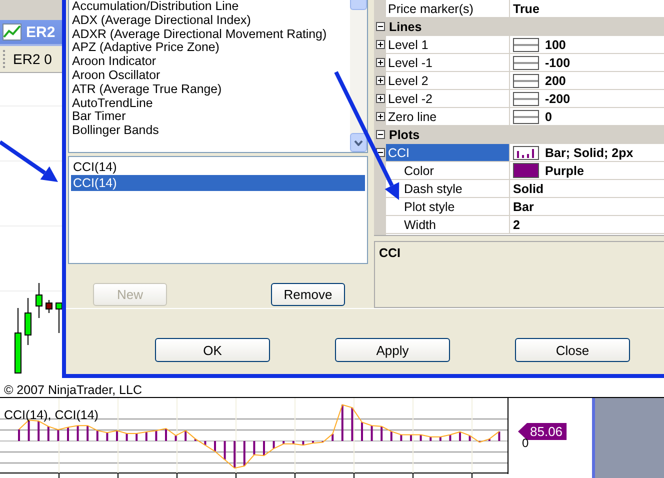  What do you see at coordinates (308, 294) in the screenshot?
I see `remove-button: Remove` at bounding box center [308, 294].